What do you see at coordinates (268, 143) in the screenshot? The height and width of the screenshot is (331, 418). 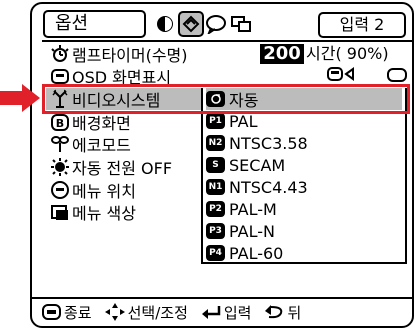 I see `video-option-label: NTSC3.58` at bounding box center [268, 143].